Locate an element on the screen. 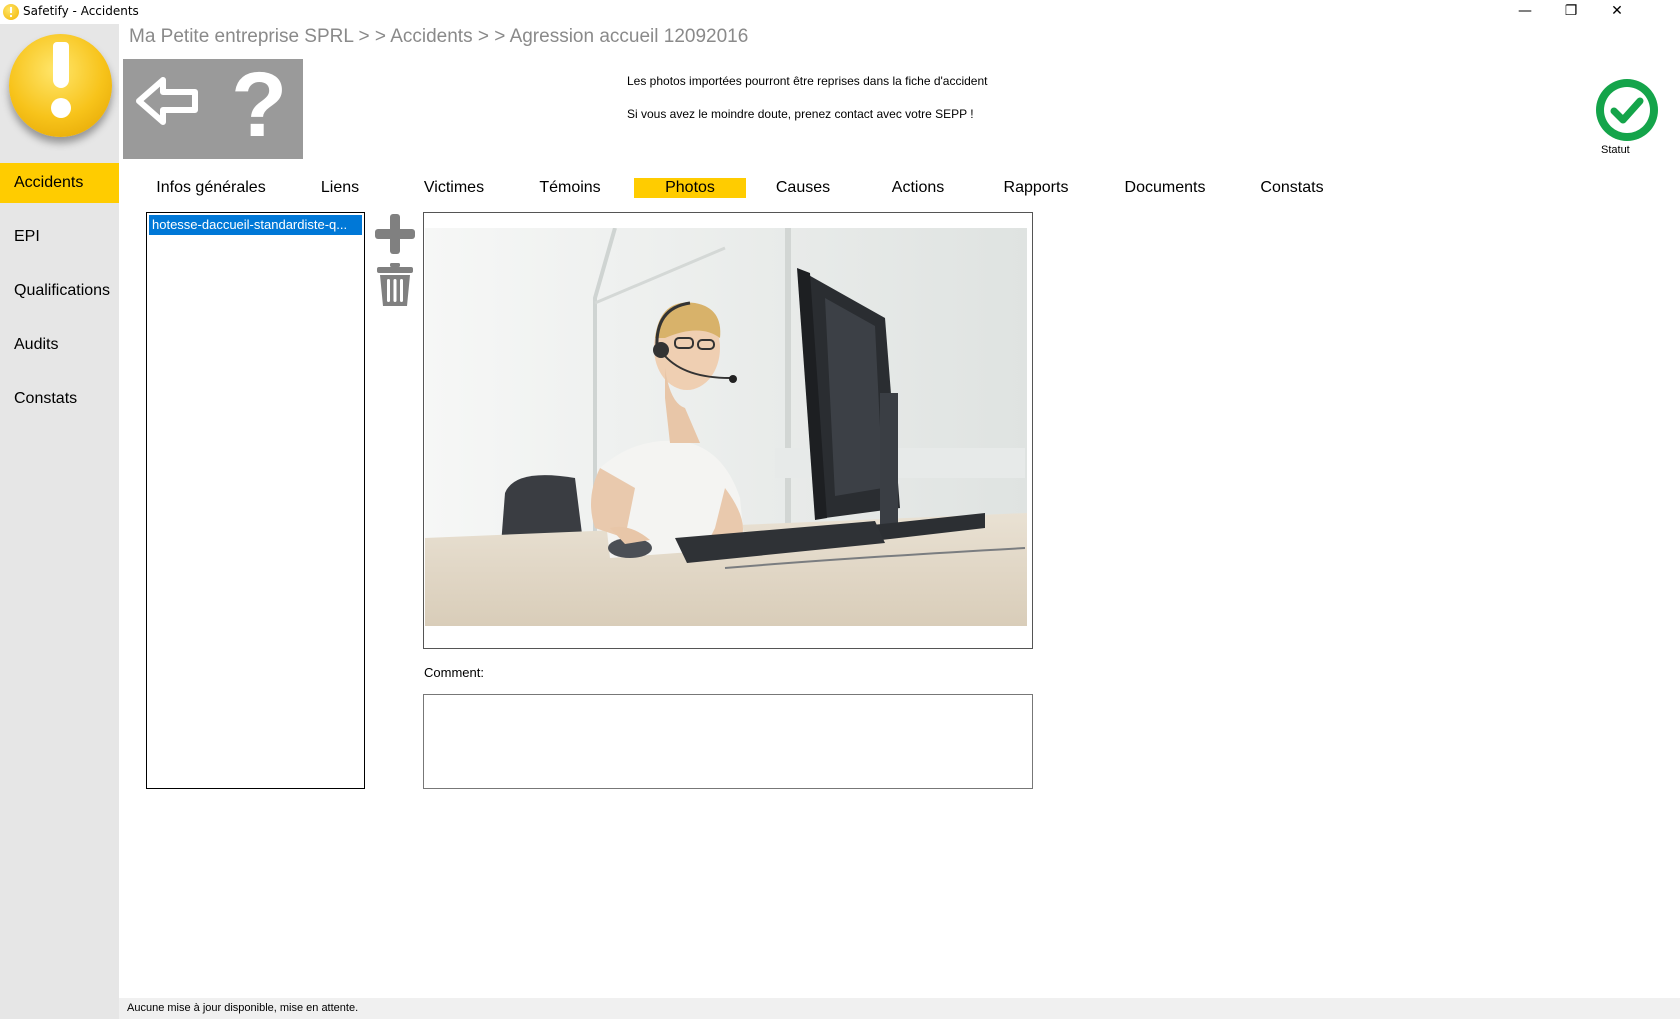 This screenshot has height=1019, width=1680. close-button: ✕ is located at coordinates (1617, 12).